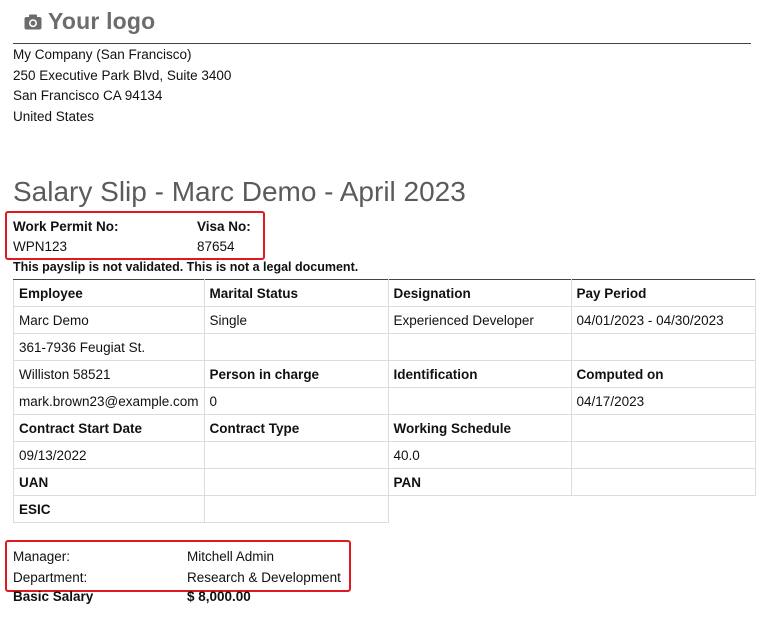  I want to click on table-cell: Williston 58521, so click(109, 374).